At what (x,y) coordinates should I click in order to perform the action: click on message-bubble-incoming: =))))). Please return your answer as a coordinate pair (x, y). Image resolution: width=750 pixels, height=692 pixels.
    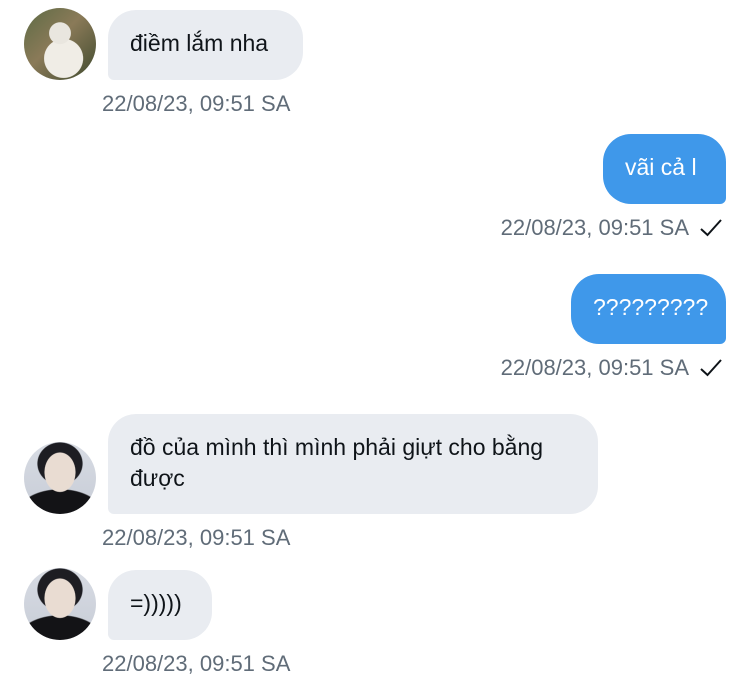
    Looking at the image, I should click on (160, 605).